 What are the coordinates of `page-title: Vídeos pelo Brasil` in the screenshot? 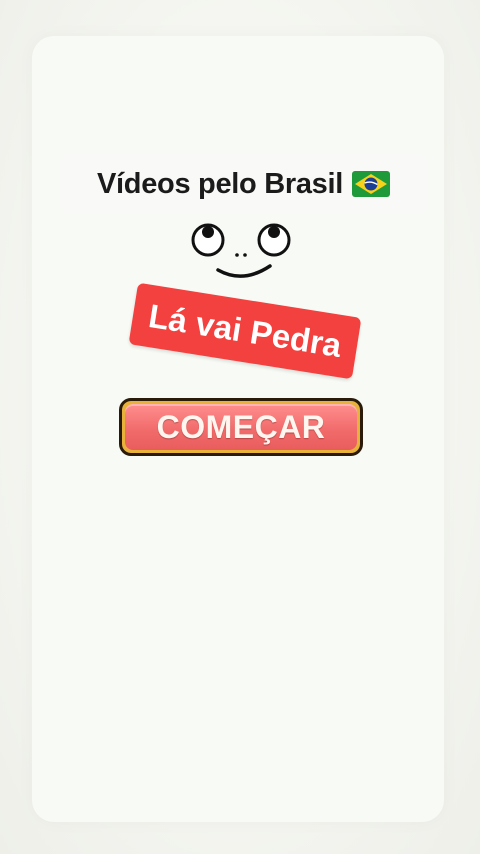 It's located at (219, 183).